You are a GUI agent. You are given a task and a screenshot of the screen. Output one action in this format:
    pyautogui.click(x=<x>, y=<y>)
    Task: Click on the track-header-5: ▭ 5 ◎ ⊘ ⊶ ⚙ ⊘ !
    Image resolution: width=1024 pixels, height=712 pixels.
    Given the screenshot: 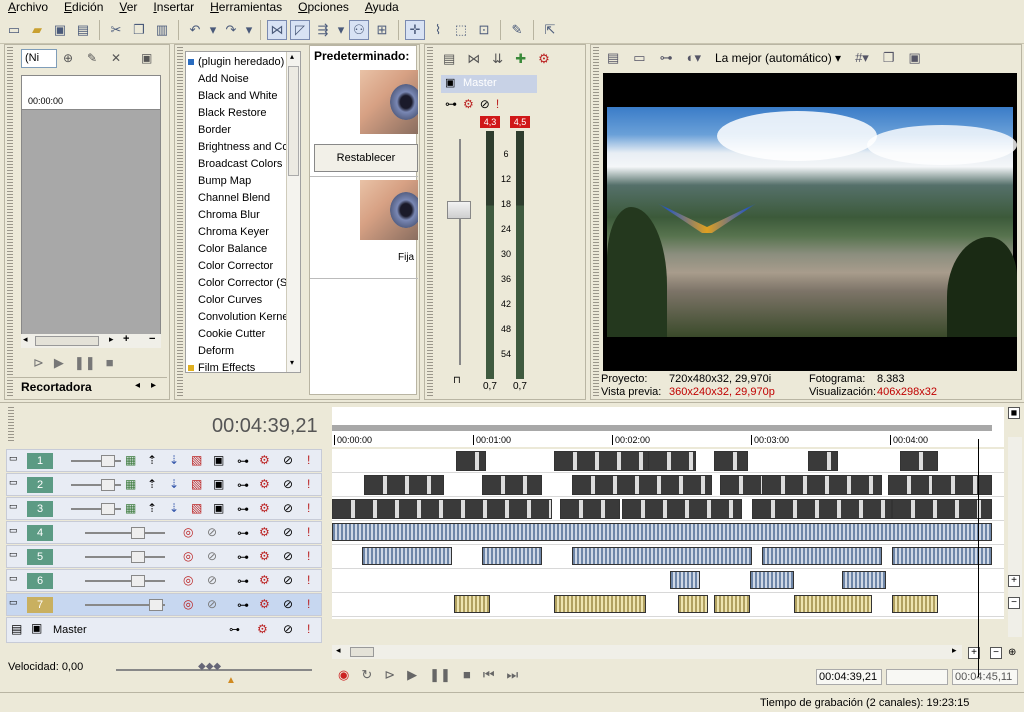 What is the action you would take?
    pyautogui.click(x=164, y=556)
    